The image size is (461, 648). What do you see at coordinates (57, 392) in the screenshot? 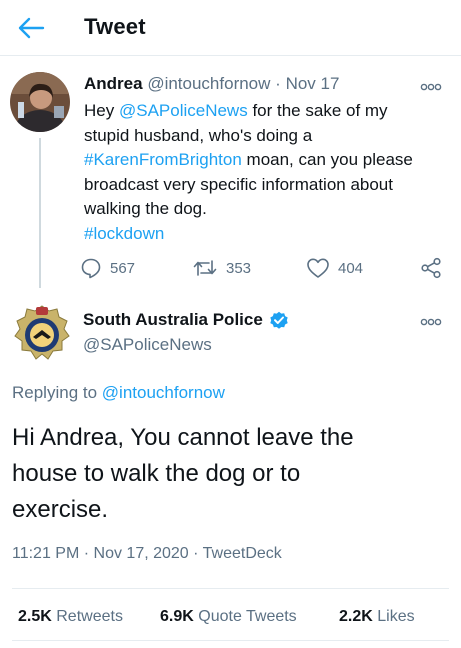
I see `replying-prefix: Replying to` at bounding box center [57, 392].